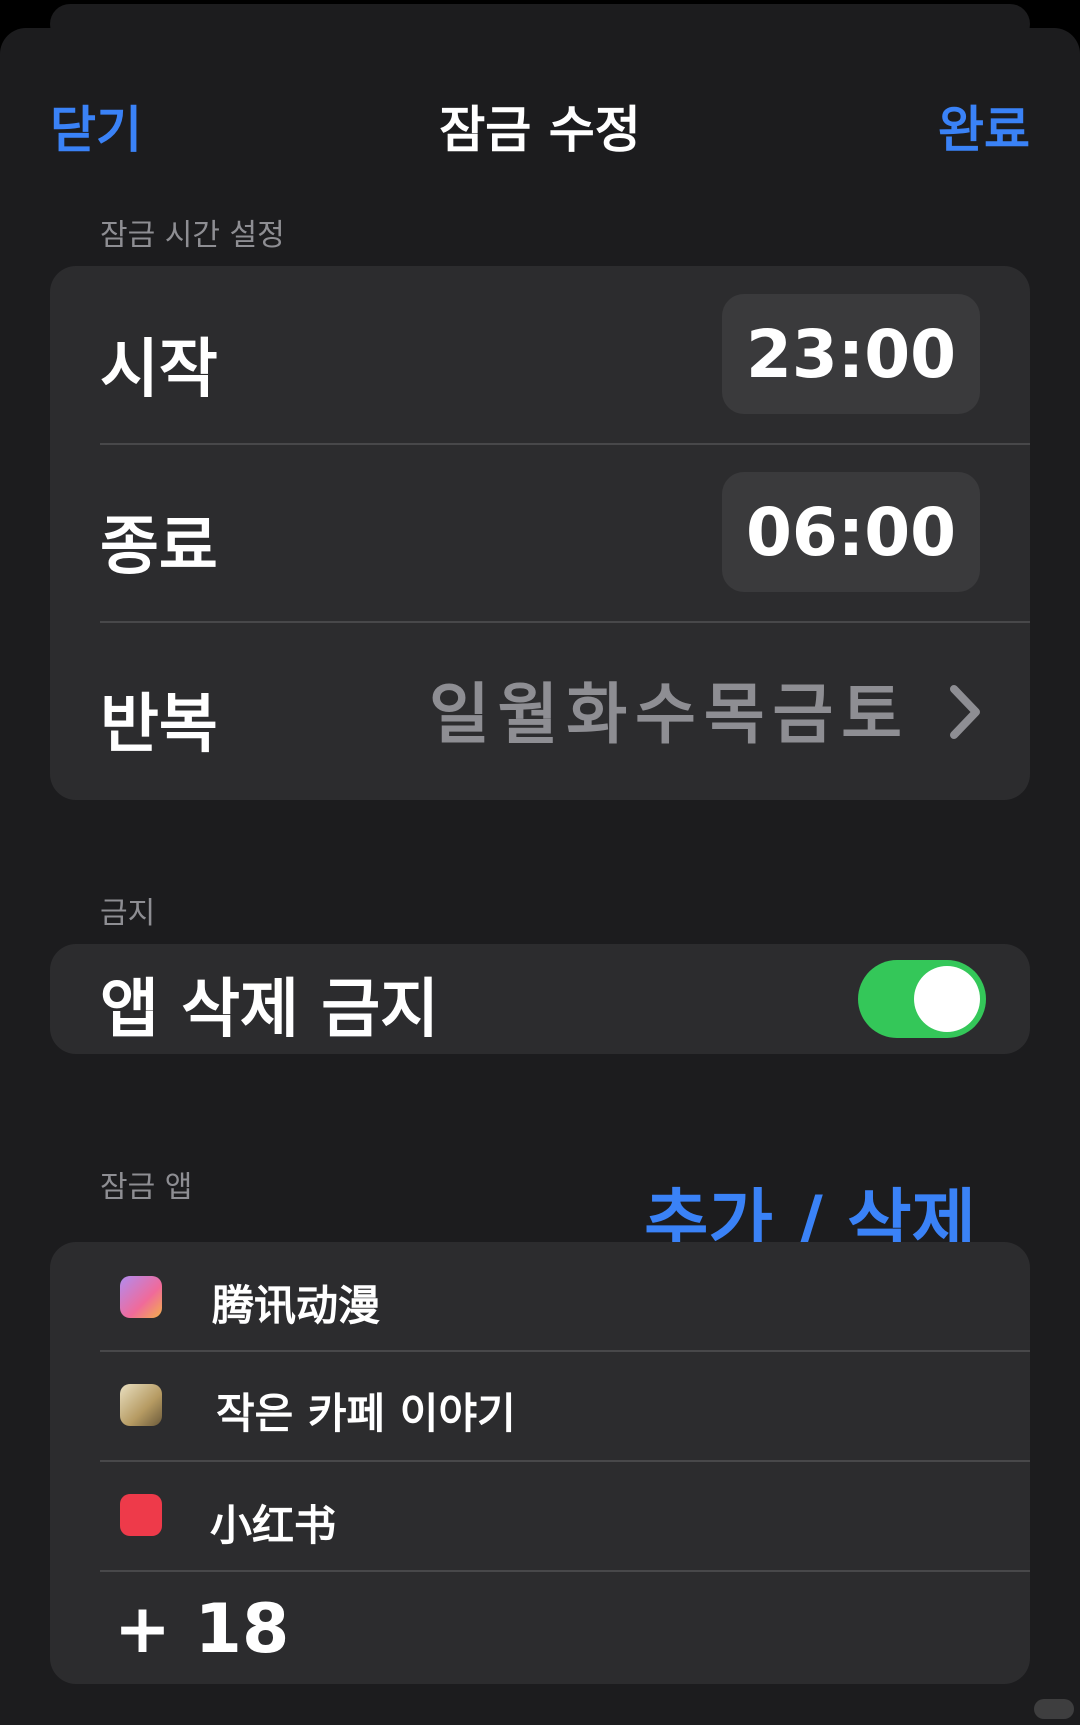 The image size is (1080, 1725). I want to click on end-label: 종료, so click(159, 547).